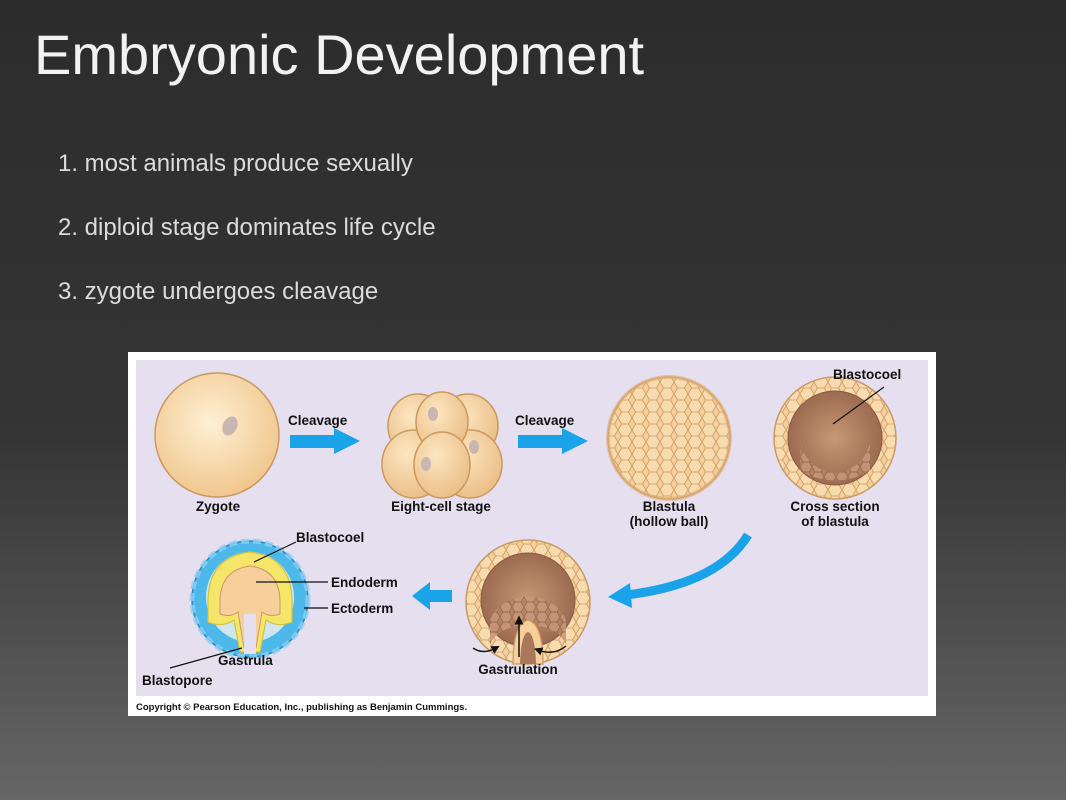 The height and width of the screenshot is (800, 1066). I want to click on gastrula-illustration, so click(250, 599).